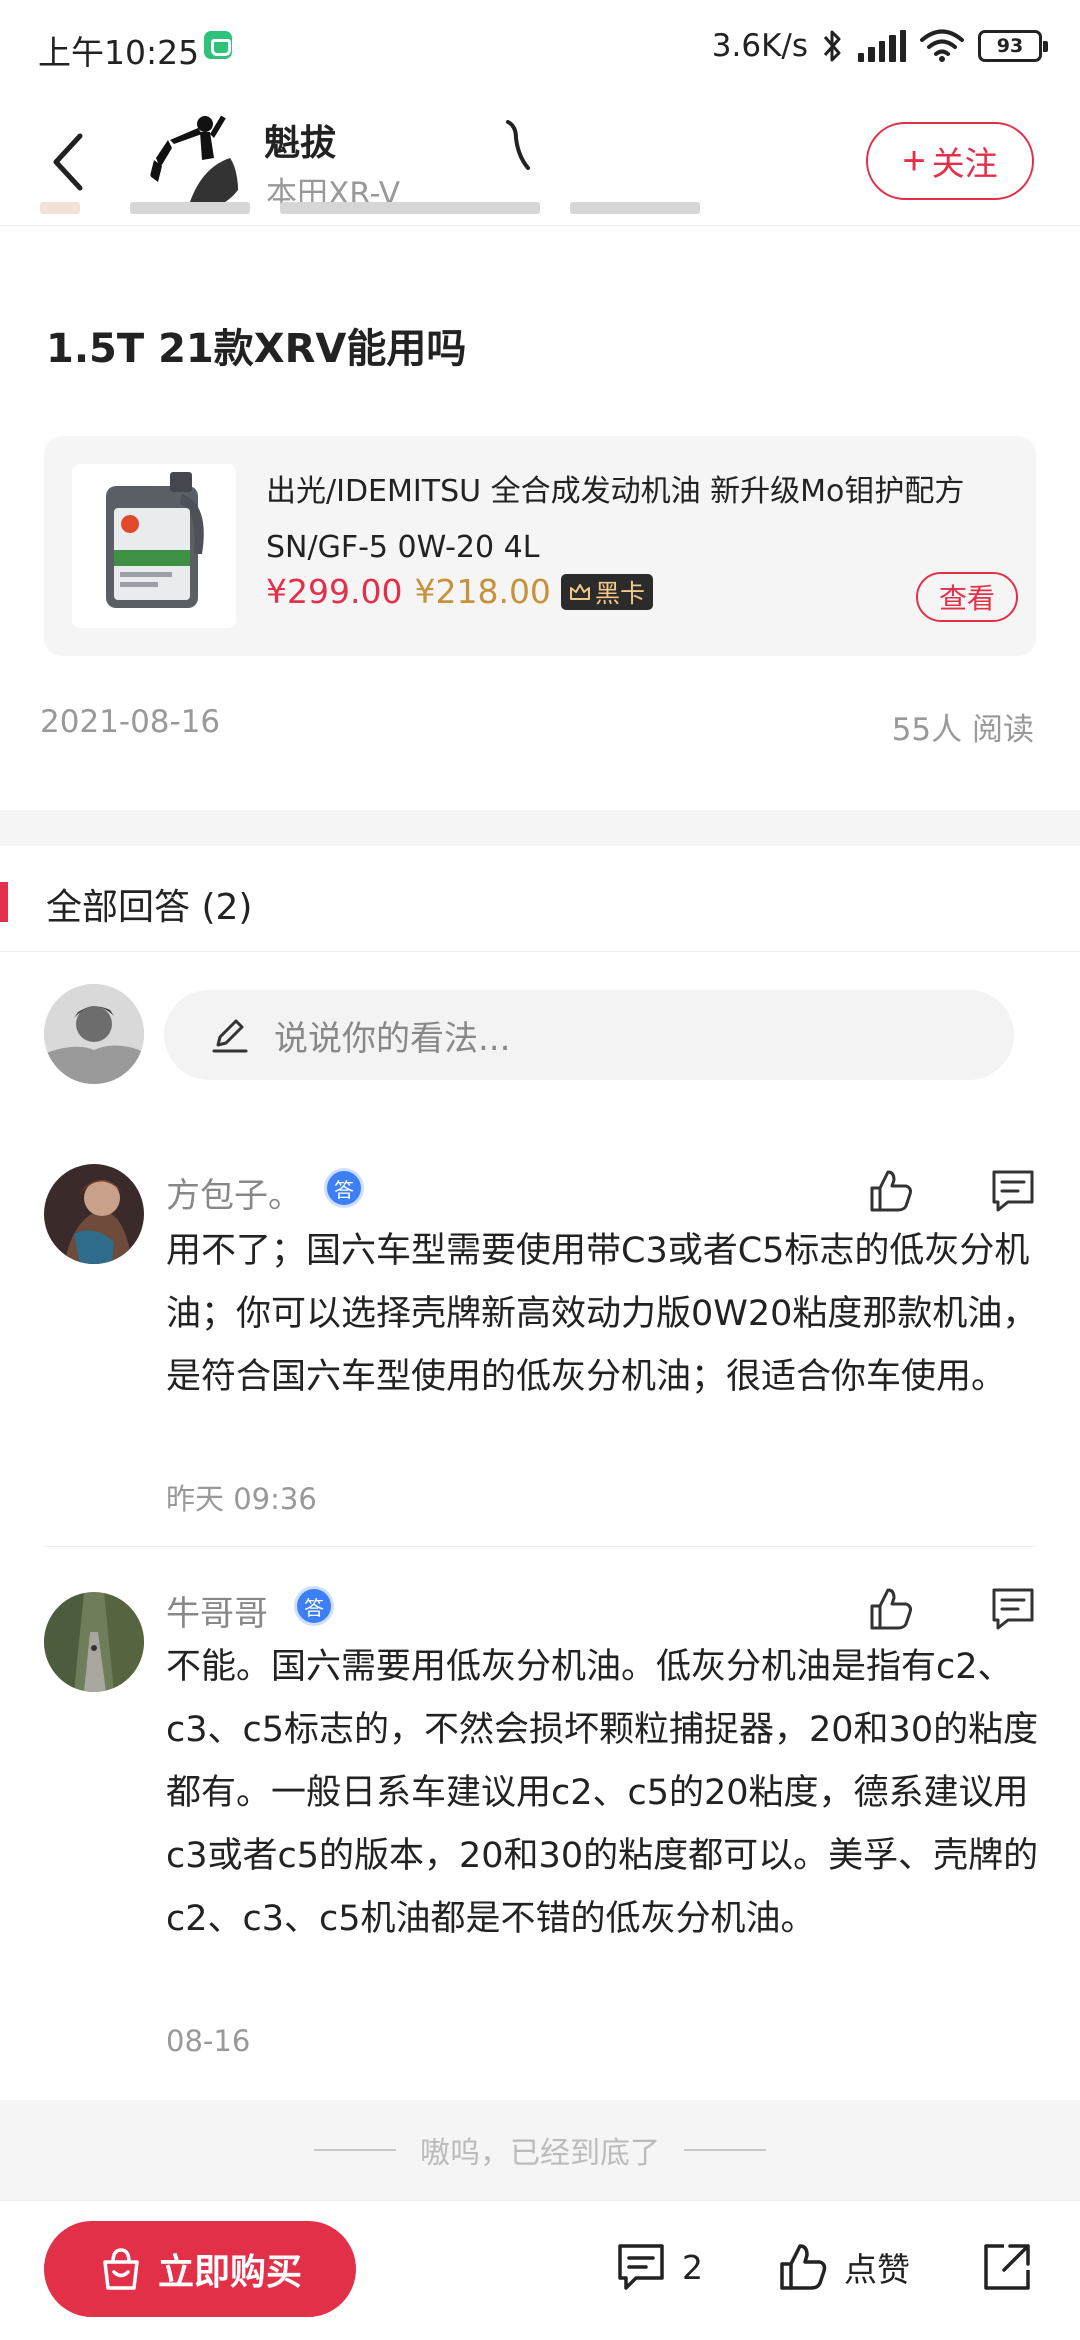  I want to click on status-indicators: 3.6K/s 93, so click(879, 46).